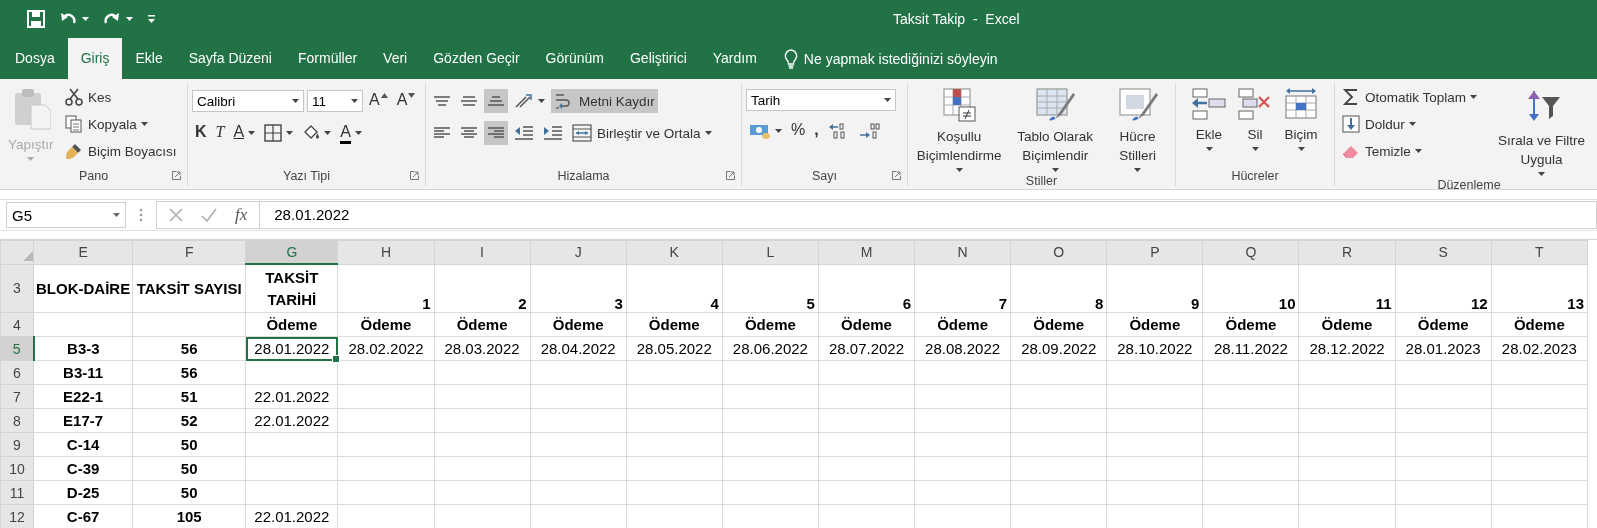  What do you see at coordinates (1410, 97) in the screenshot?
I see `ribbon-button: Otomatik Toplam` at bounding box center [1410, 97].